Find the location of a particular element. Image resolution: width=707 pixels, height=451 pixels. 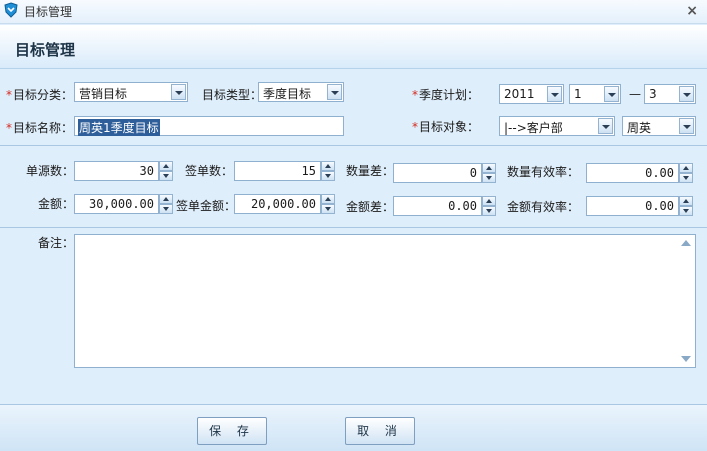

count-diff-input: 0 is located at coordinates (444, 173).